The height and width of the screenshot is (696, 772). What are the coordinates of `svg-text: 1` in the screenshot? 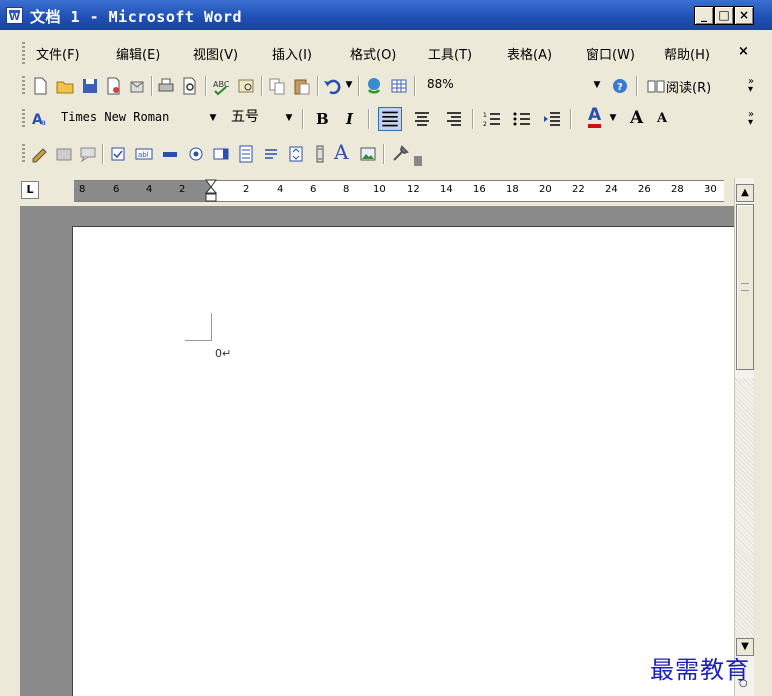 It's located at (485, 115).